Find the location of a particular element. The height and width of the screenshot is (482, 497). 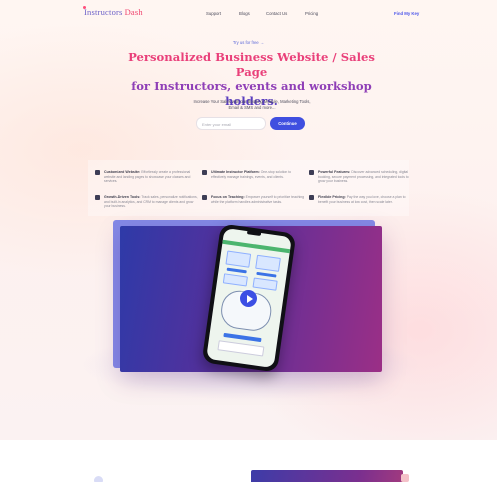

feature-title: Powerful Features: is located at coordinates (334, 172).